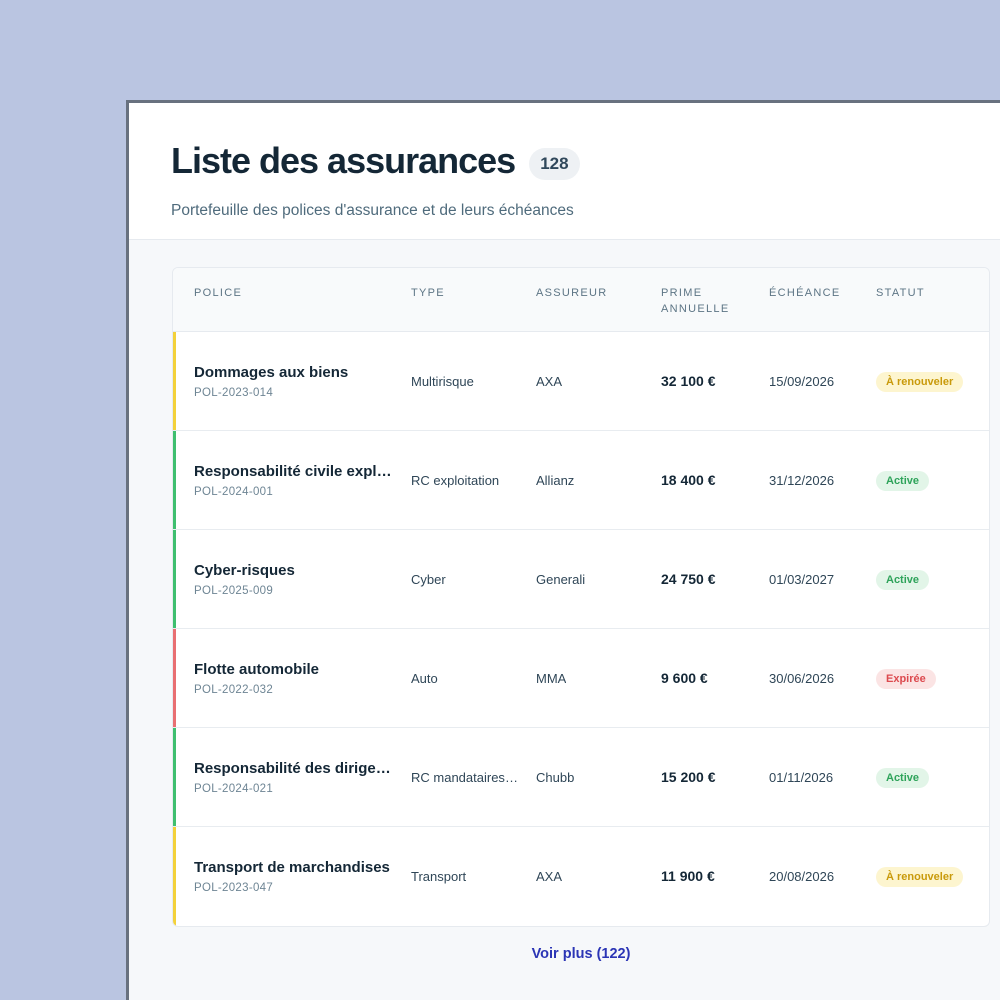  What do you see at coordinates (802, 381) in the screenshot?
I see `policy-due-date: 15/09/2026` at bounding box center [802, 381].